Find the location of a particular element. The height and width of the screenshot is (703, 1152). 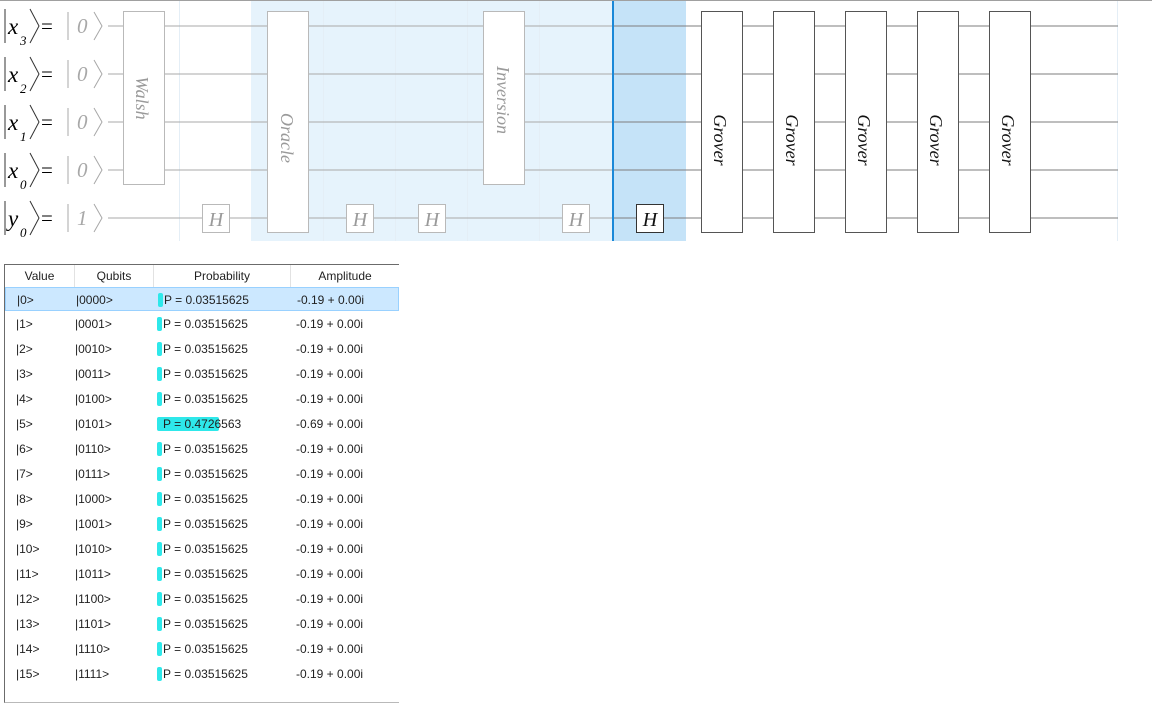

state-value: |8> is located at coordinates (24, 499).